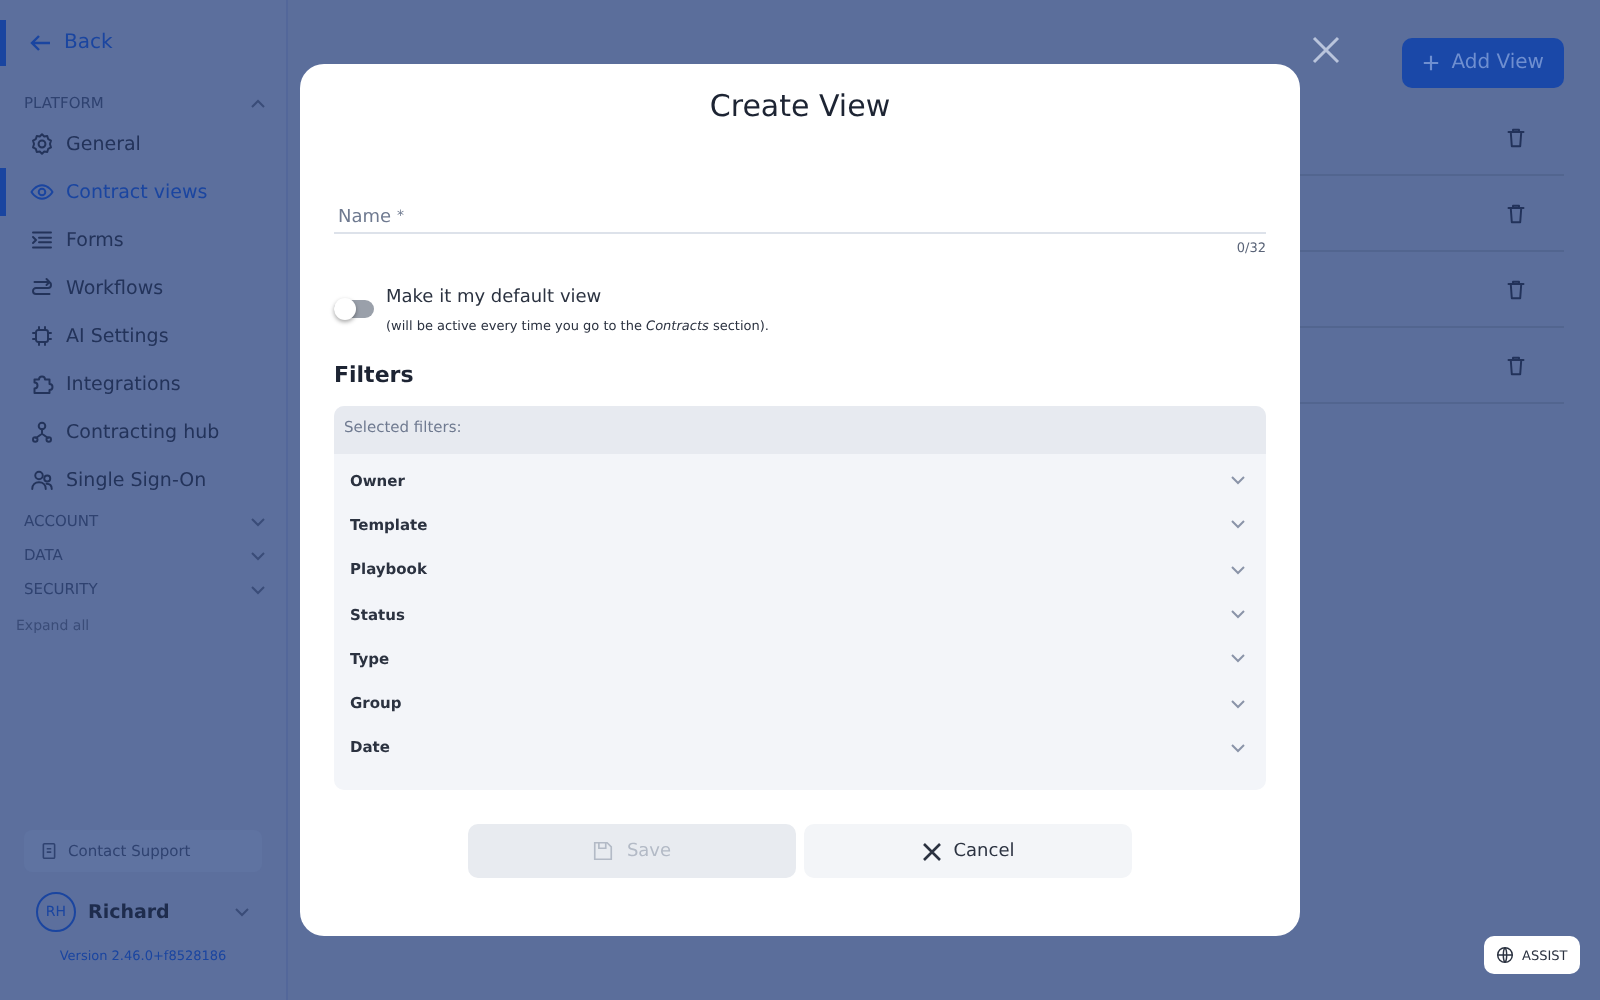  Describe the element at coordinates (41, 43) in the screenshot. I see `arrow-left-icon` at that location.